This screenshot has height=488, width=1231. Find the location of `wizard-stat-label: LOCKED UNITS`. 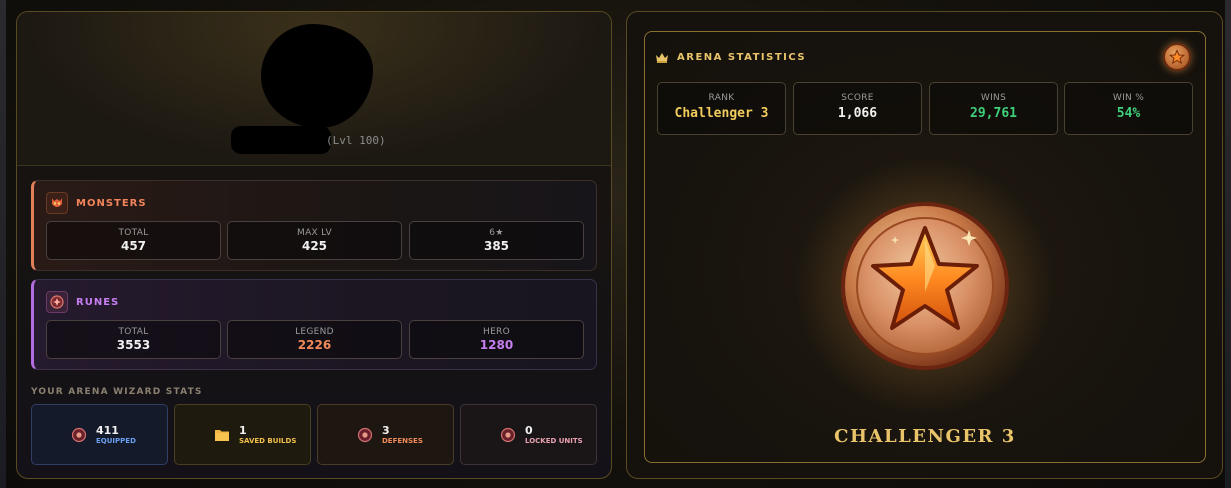

wizard-stat-label: LOCKED UNITS is located at coordinates (554, 440).